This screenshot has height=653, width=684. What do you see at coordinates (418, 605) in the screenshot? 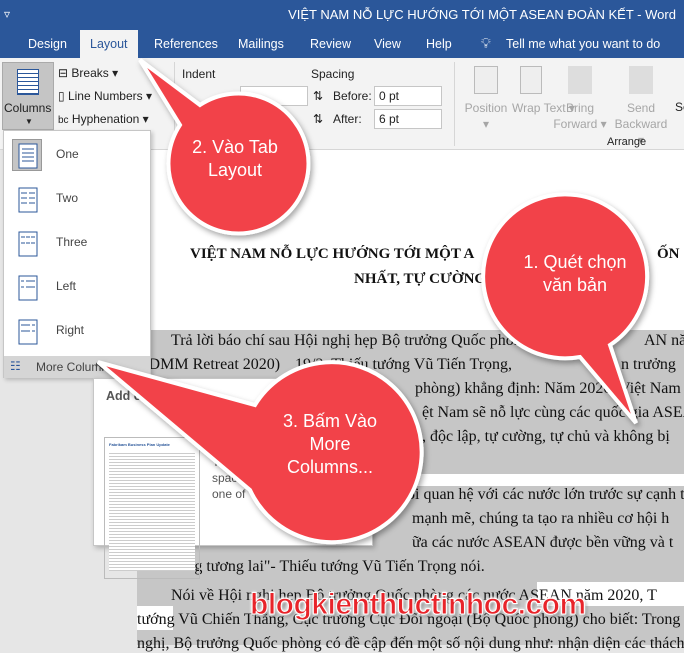
I see `watermark: blogkienthuctinhoc.com` at bounding box center [418, 605].